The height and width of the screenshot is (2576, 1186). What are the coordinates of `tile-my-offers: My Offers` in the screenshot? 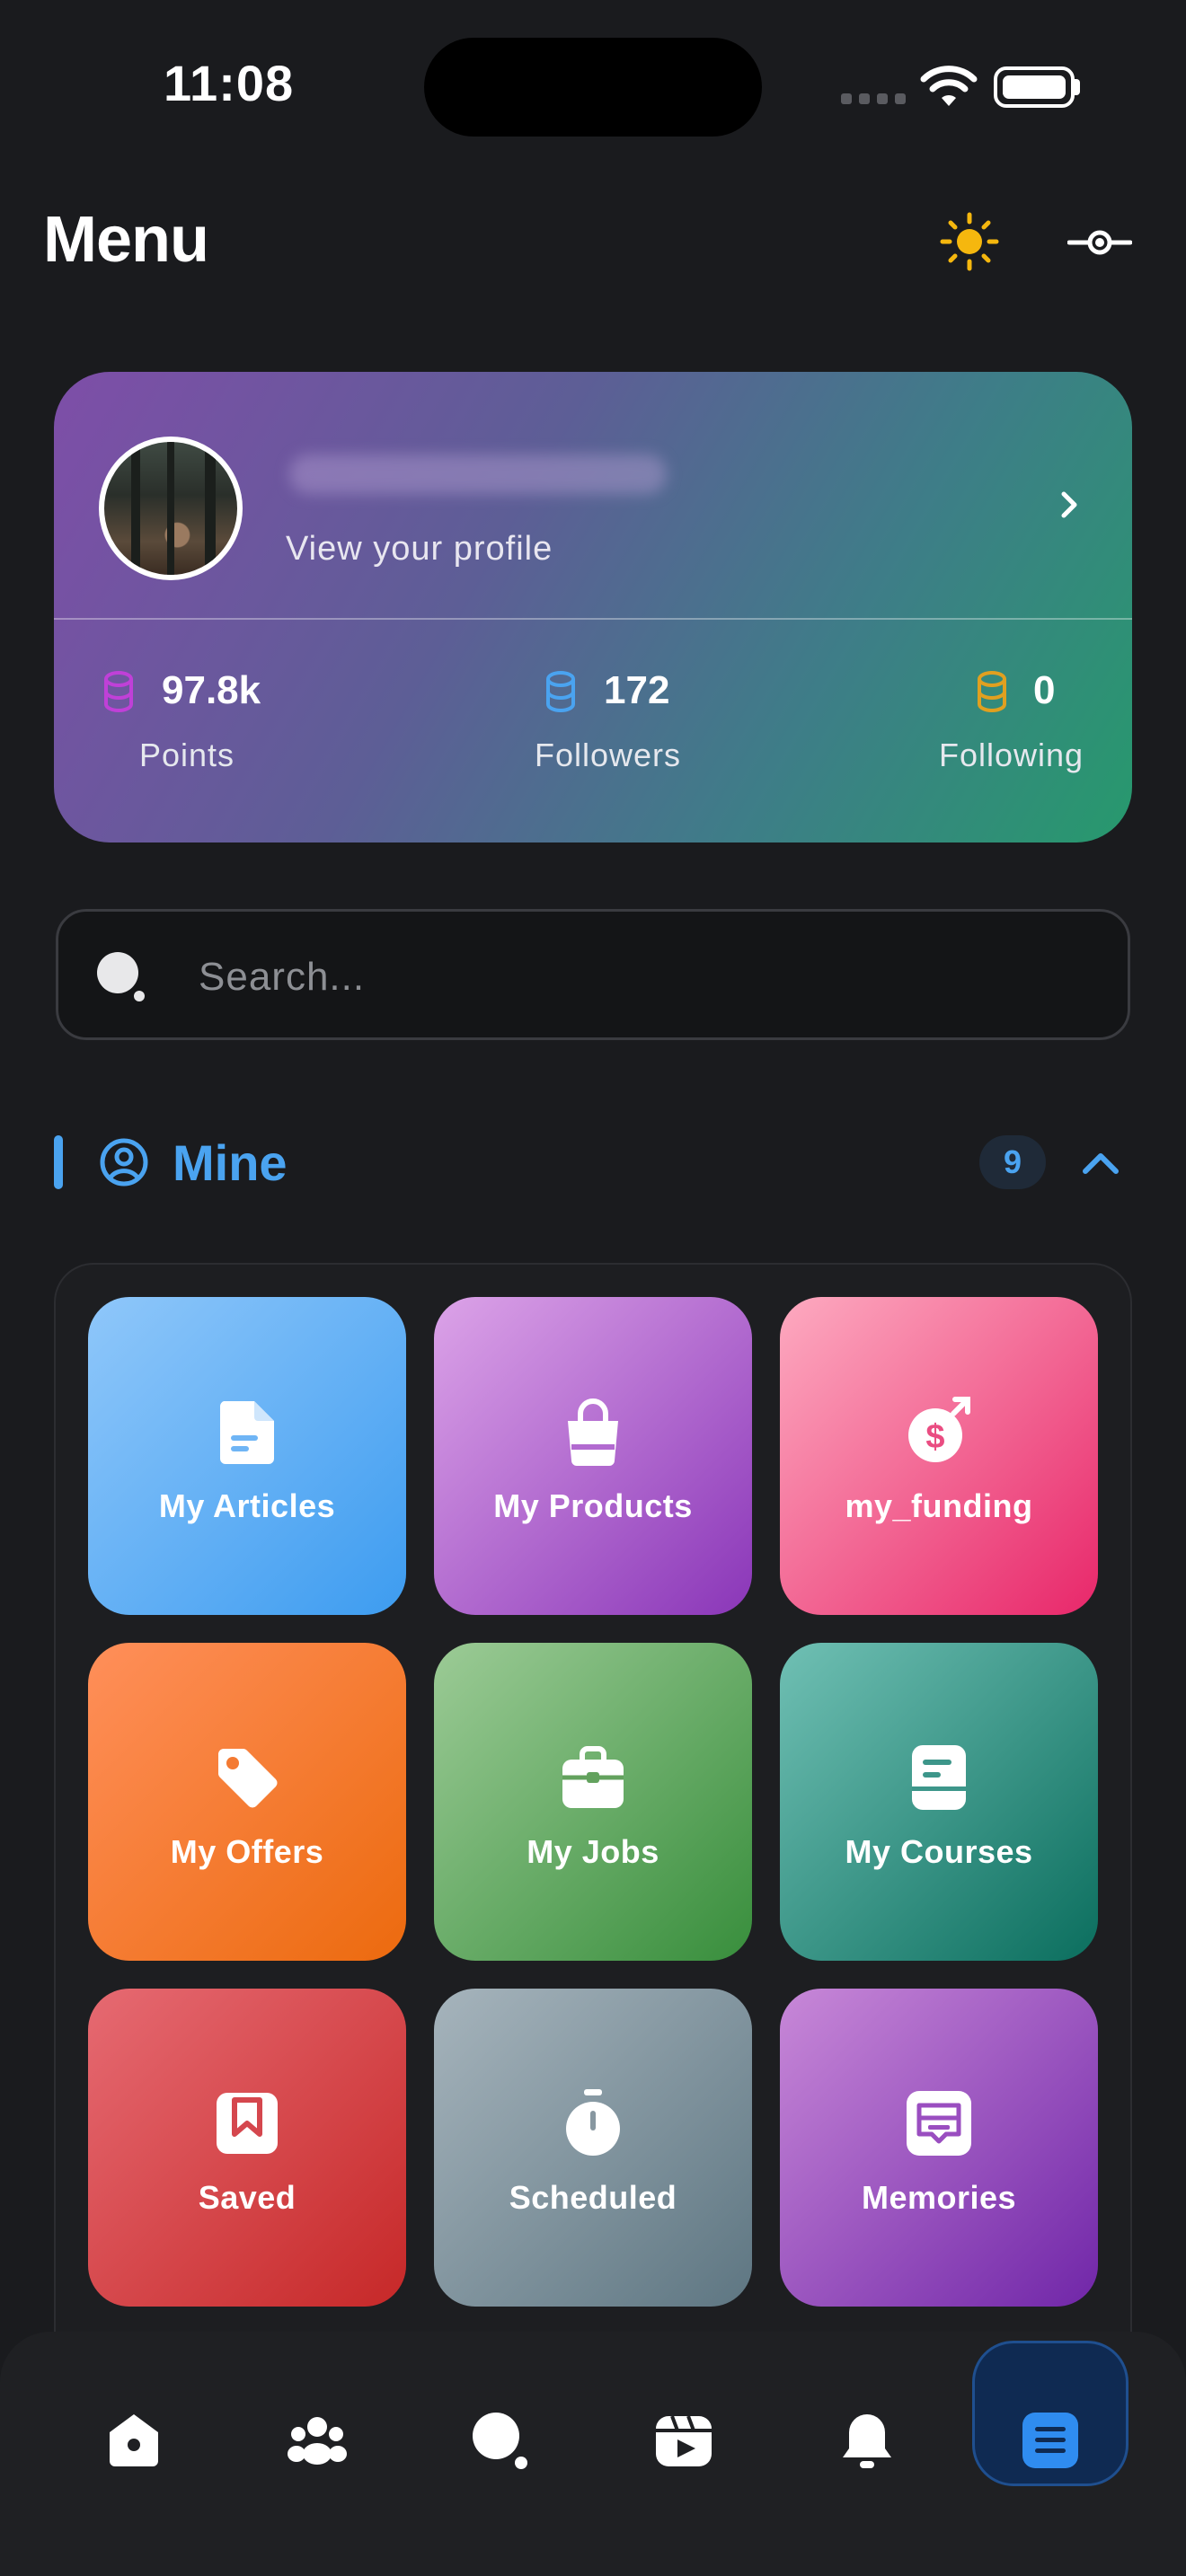 It's located at (247, 1802).